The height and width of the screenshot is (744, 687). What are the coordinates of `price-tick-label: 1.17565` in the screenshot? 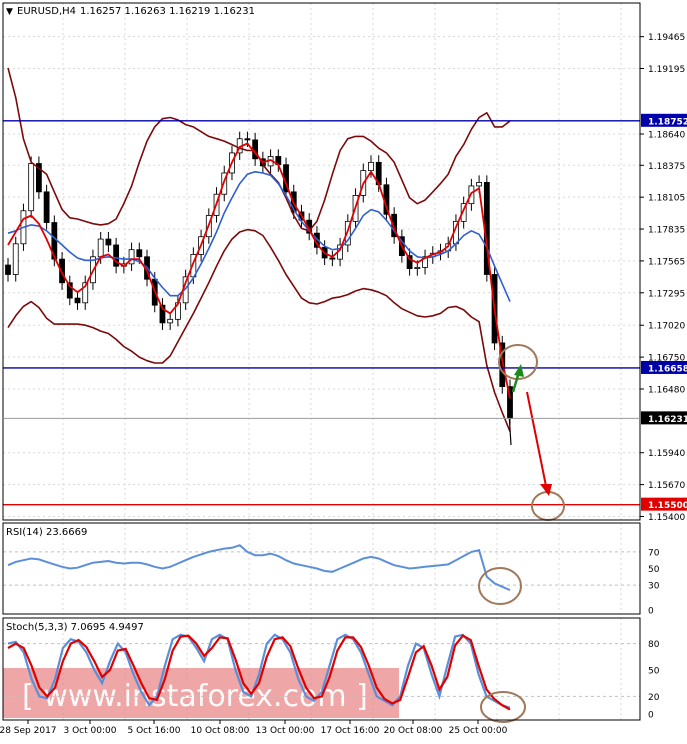 It's located at (666, 262).